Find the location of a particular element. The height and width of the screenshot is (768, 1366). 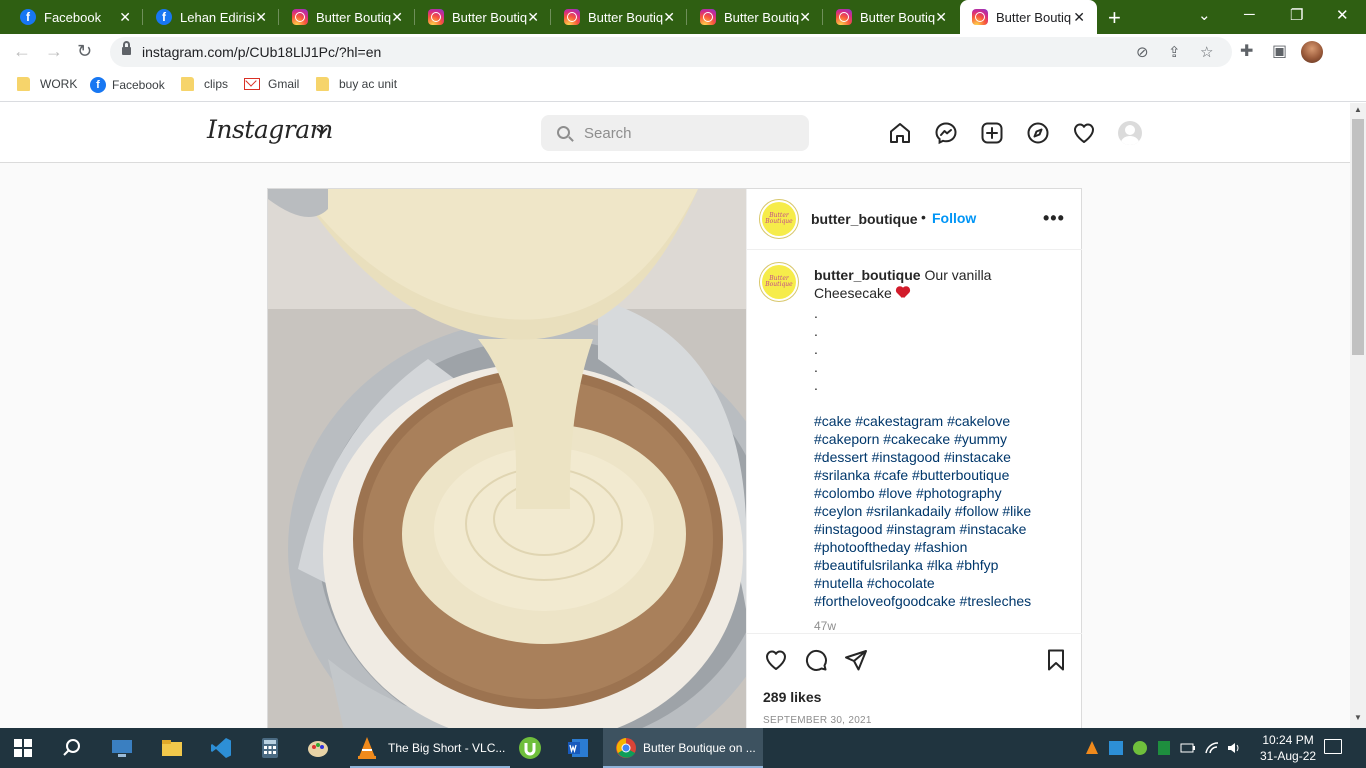

volume-icon is located at coordinates (1234, 748).